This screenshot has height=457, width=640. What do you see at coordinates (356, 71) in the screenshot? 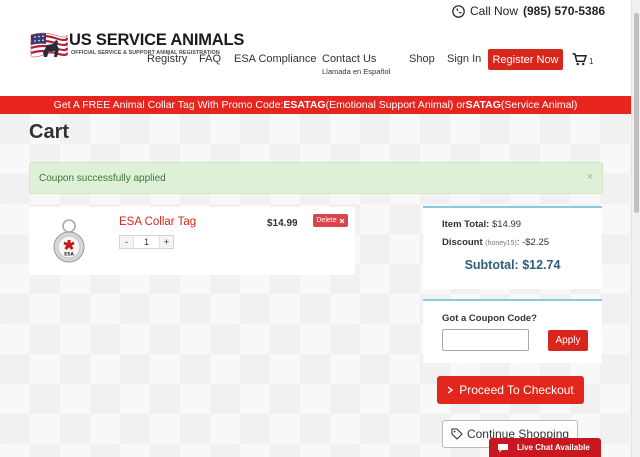
I see `nav-contact-spanish: Llamada en Español` at bounding box center [356, 71].